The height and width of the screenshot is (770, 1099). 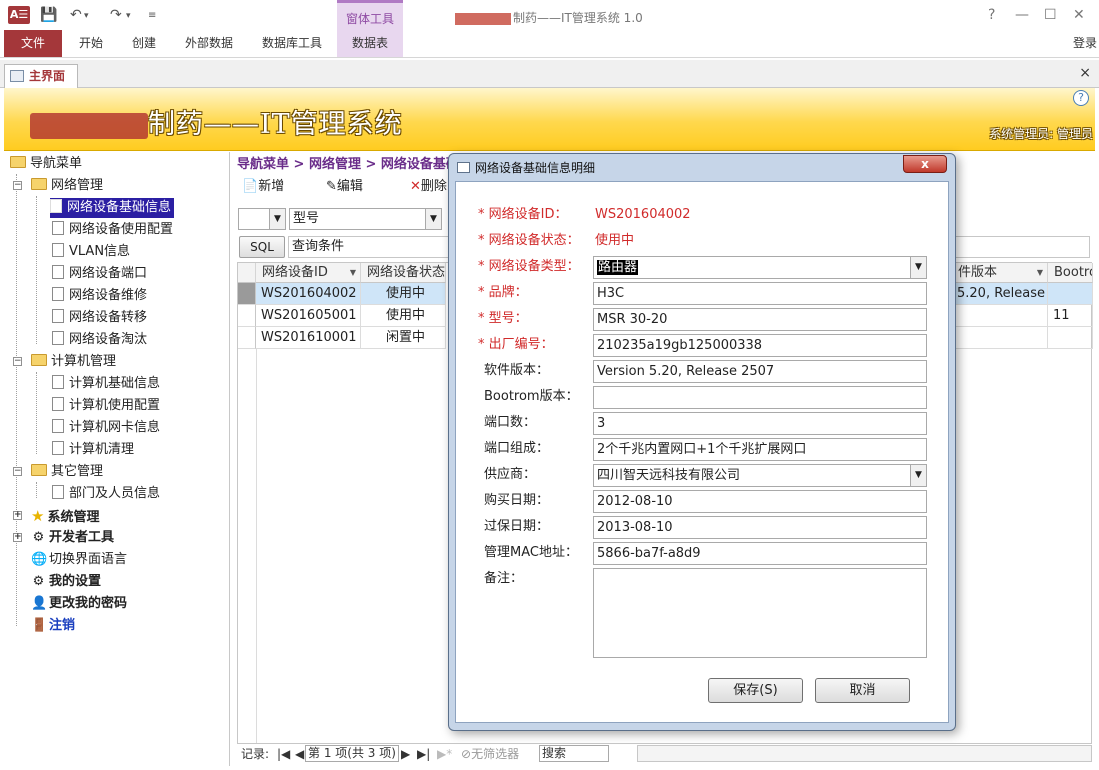 What do you see at coordinates (299, 754) in the screenshot?
I see `prev-record-button: ◀` at bounding box center [299, 754].